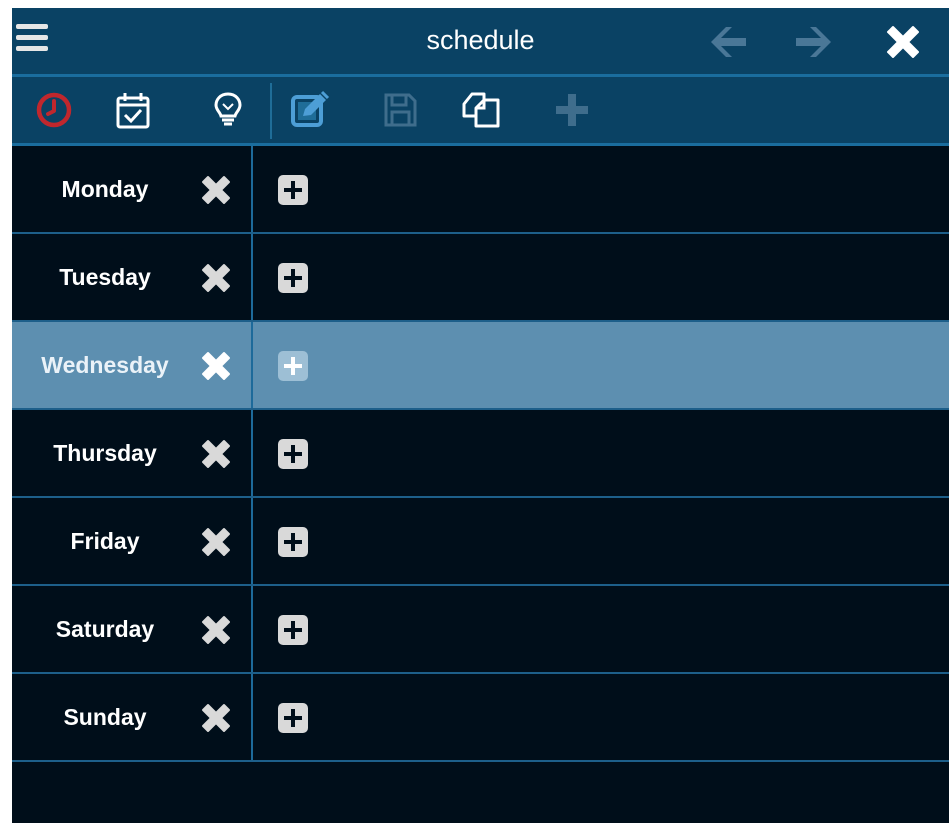 This screenshot has width=949, height=823. What do you see at coordinates (228, 110) in the screenshot?
I see `lightbulb-icon` at bounding box center [228, 110].